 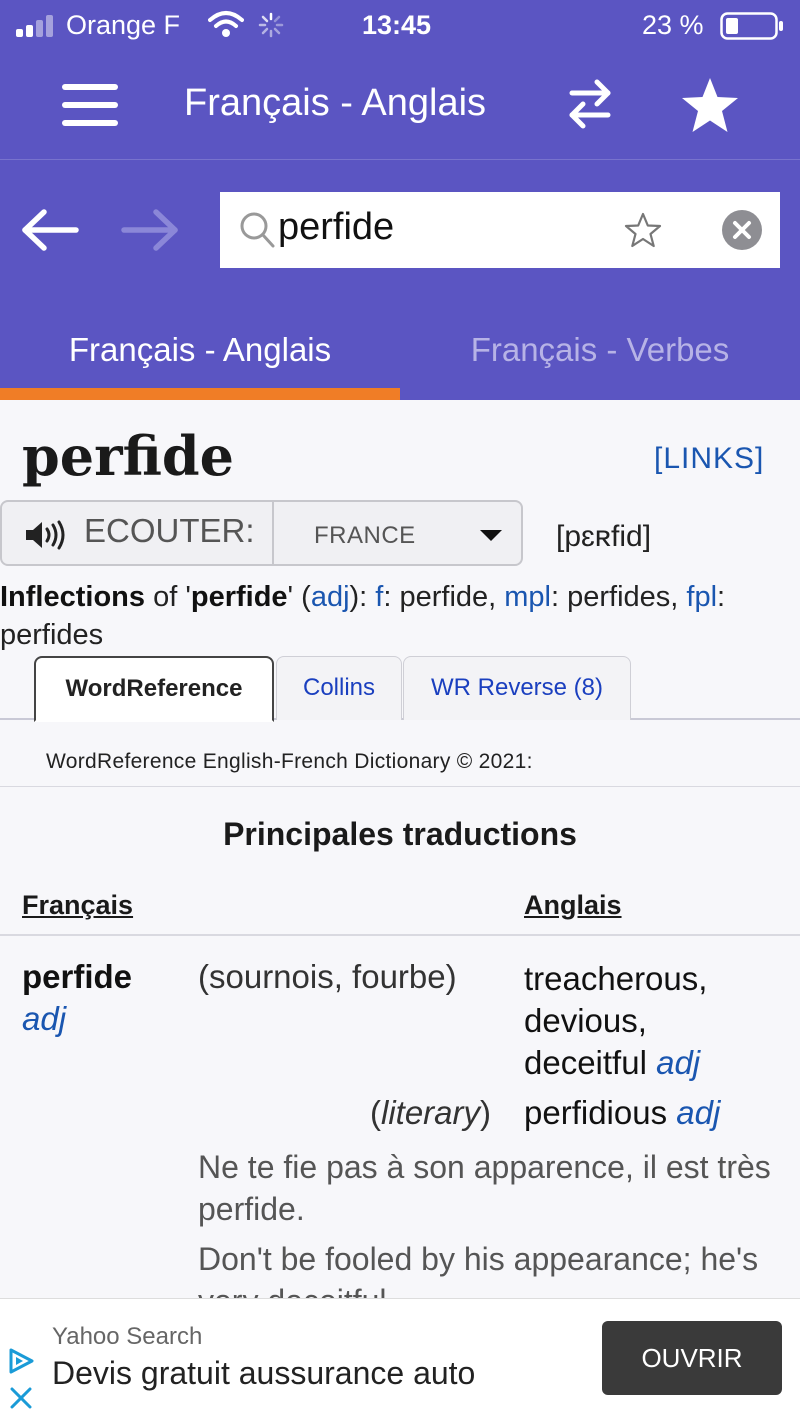 What do you see at coordinates (123, 25) in the screenshot?
I see `carrier-name: Orange F` at bounding box center [123, 25].